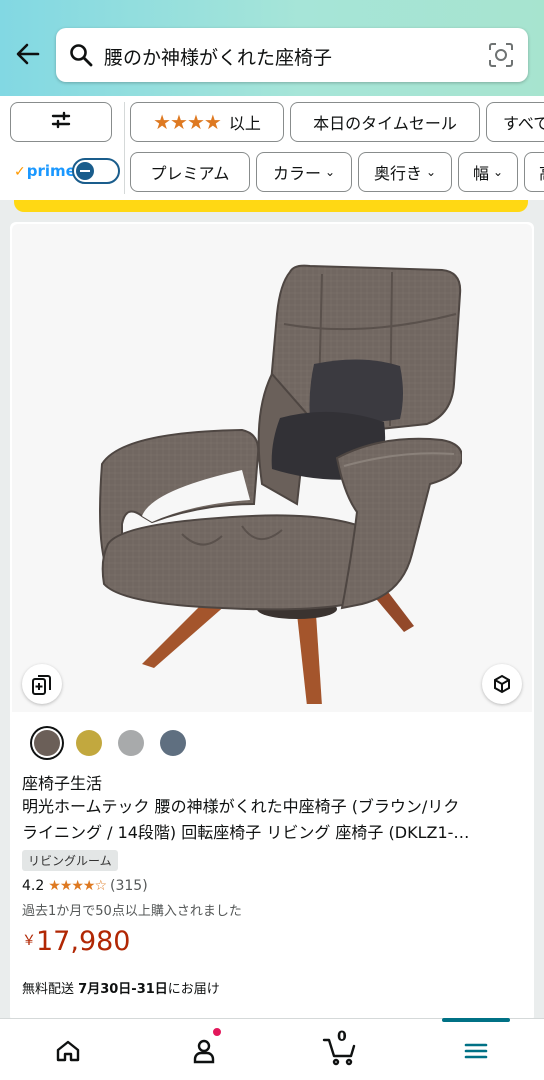 This screenshot has height=1080, width=544. I want to click on price-amount: 17,980, so click(83, 941).